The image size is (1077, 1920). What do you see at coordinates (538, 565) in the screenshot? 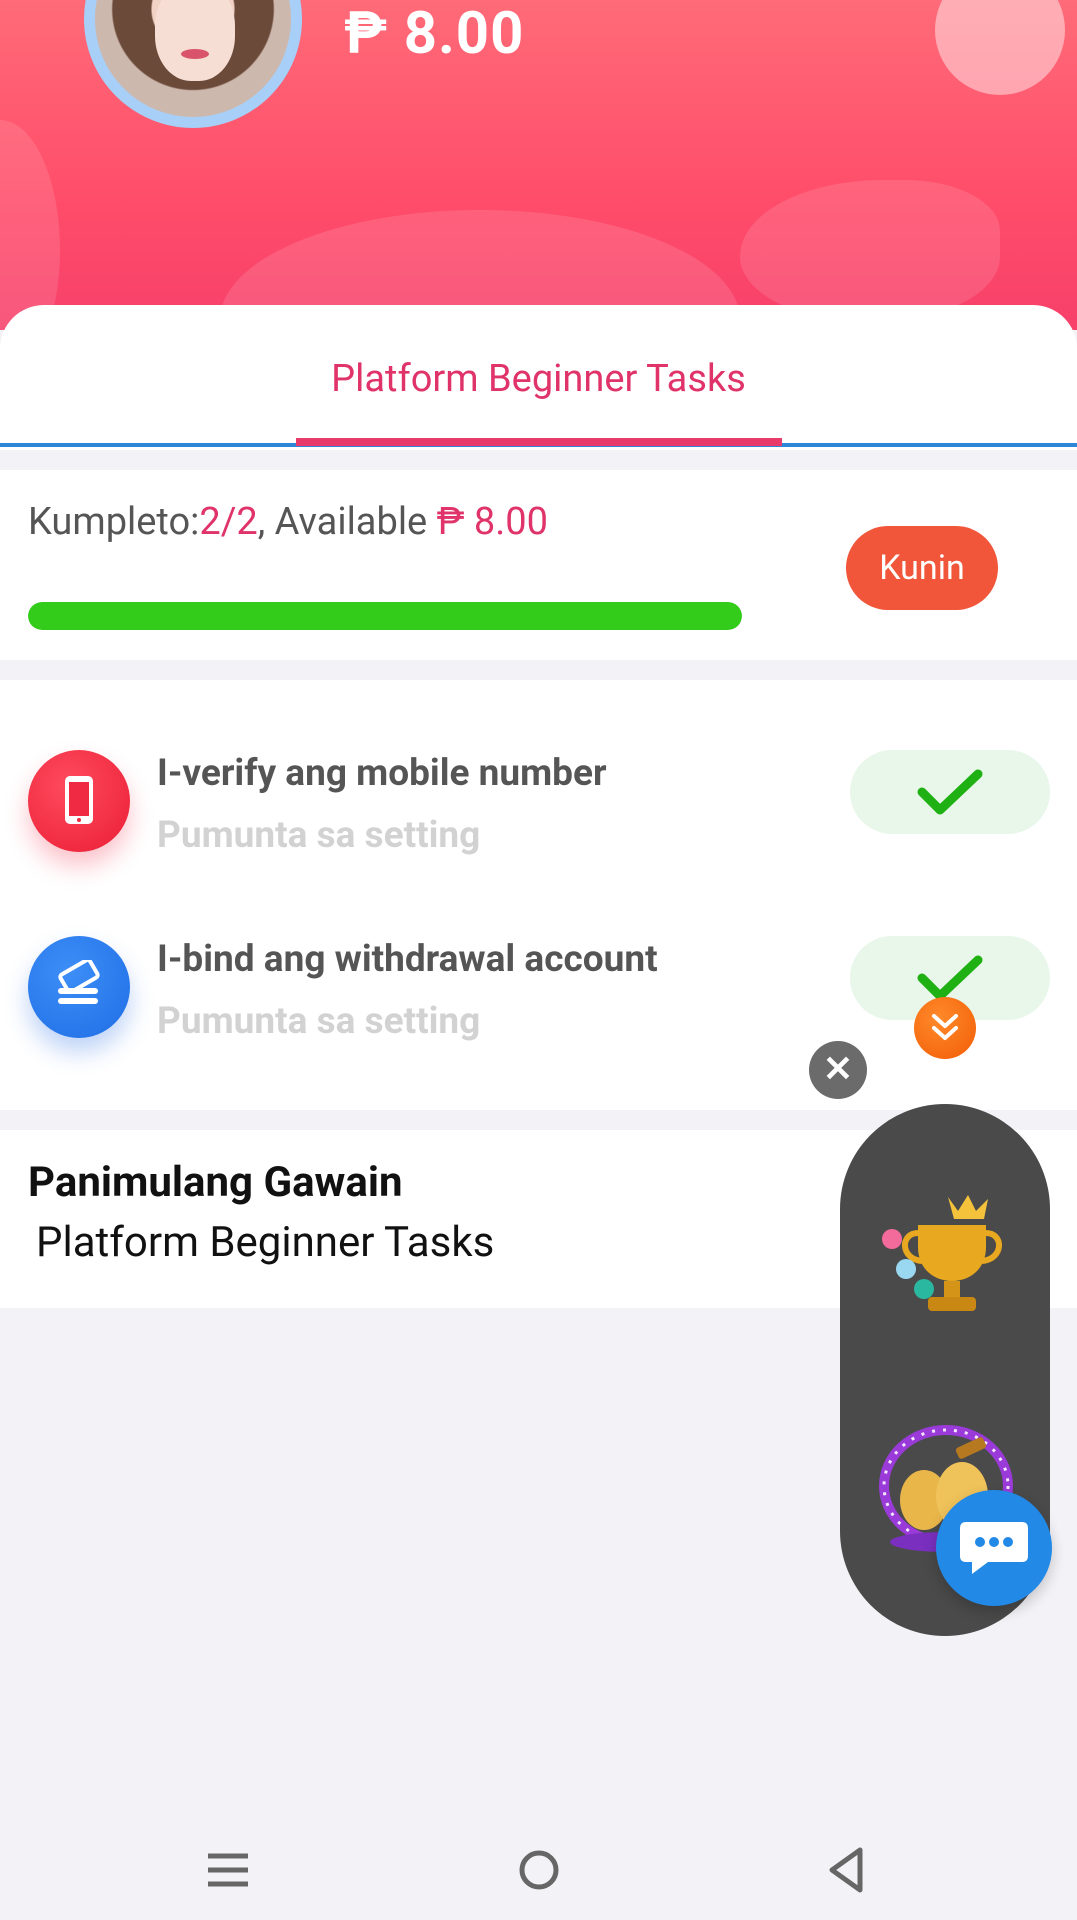
I see `progress-section: Kumpleto:2/2, Available ₱ 8.00 Kunin` at bounding box center [538, 565].